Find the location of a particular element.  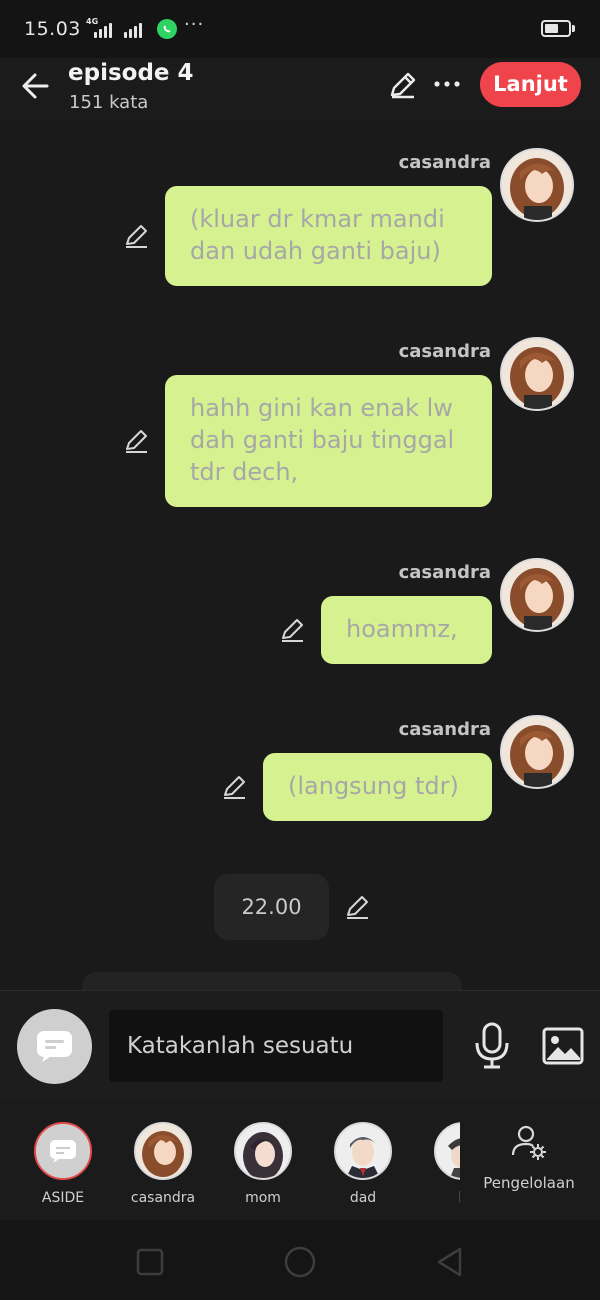

message-input is located at coordinates (276, 1046).